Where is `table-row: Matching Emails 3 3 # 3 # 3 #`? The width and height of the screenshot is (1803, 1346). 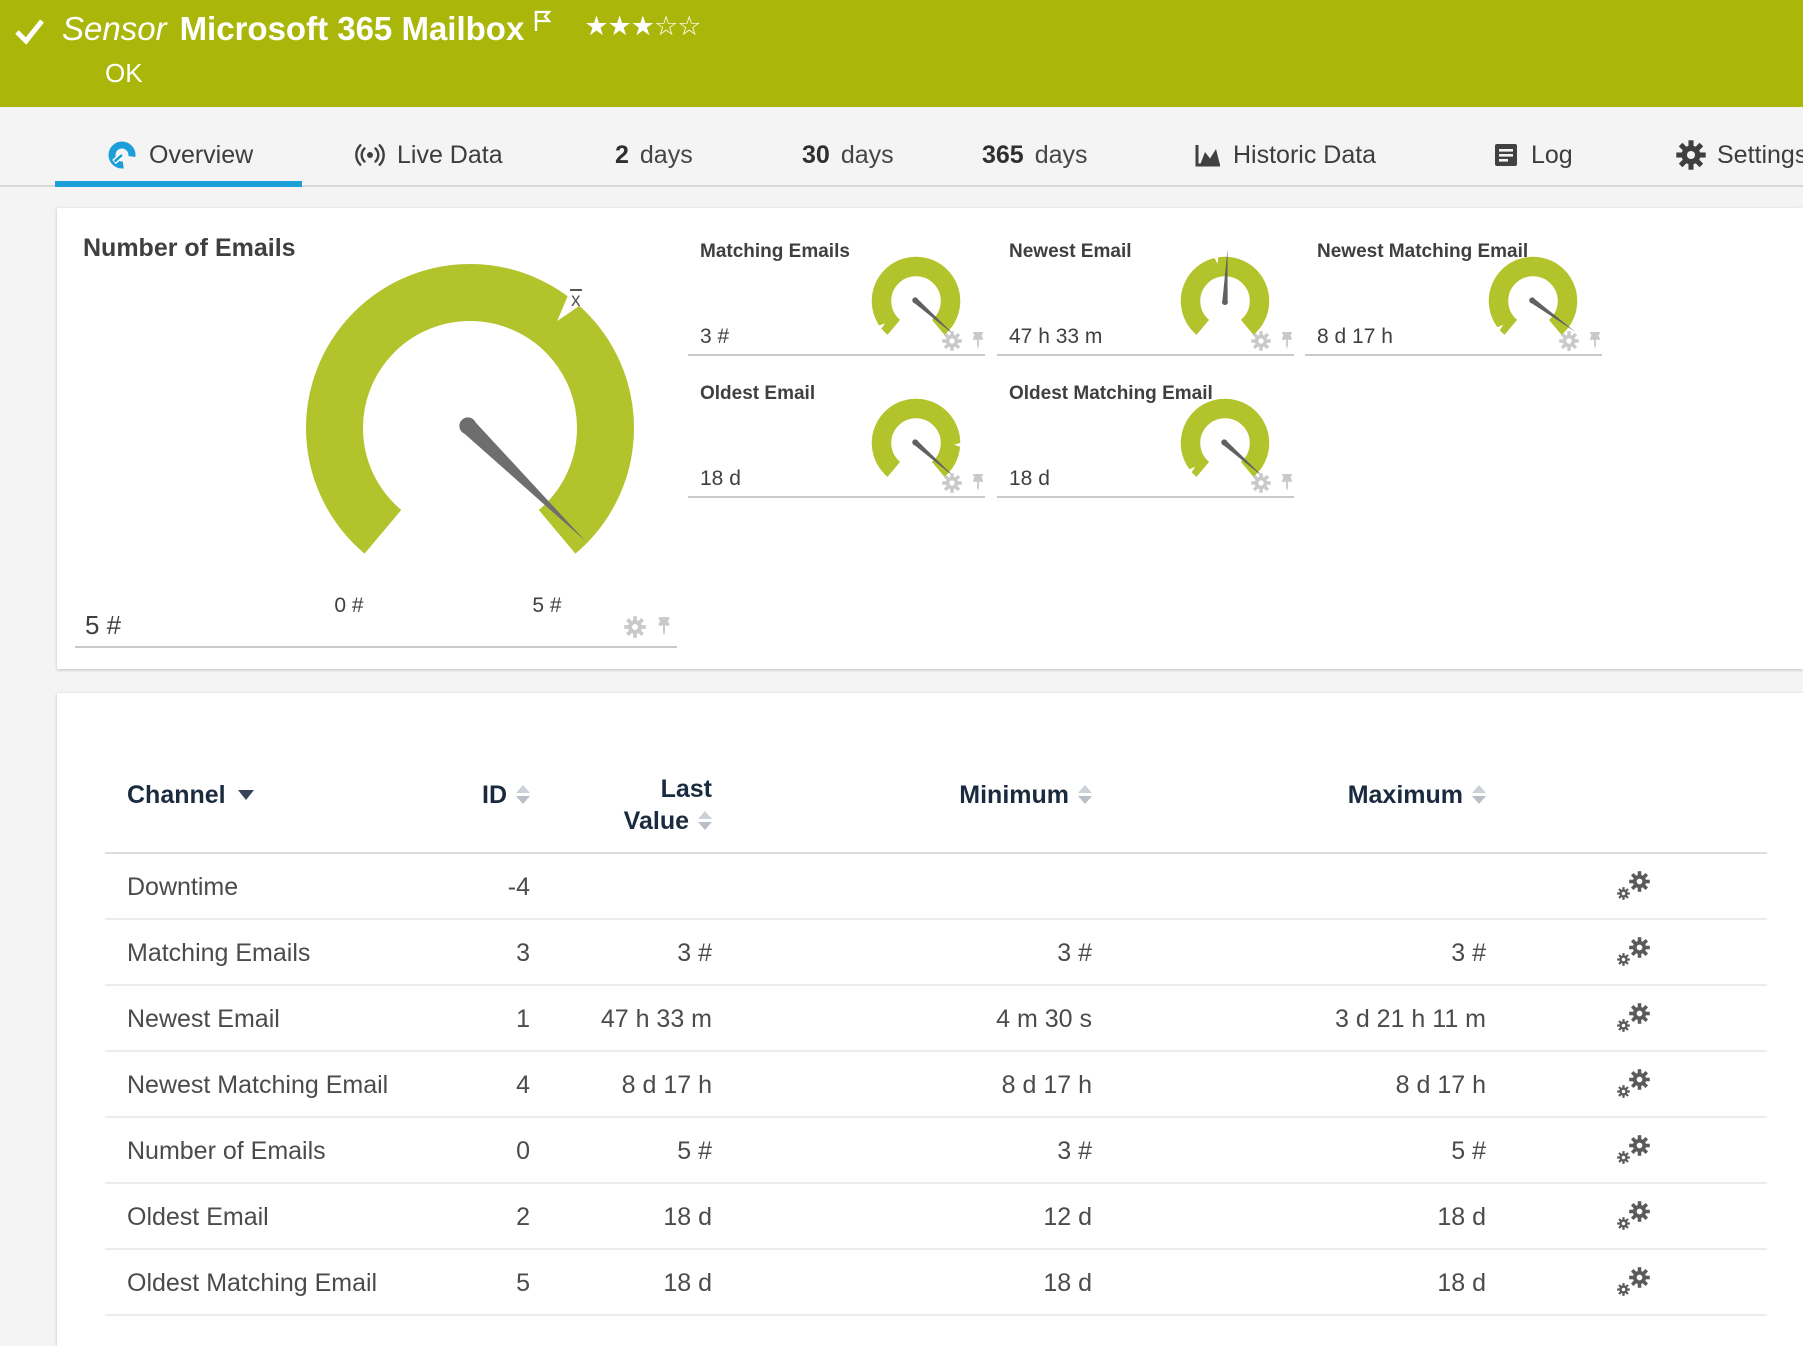
table-row: Matching Emails 3 3 # 3 # 3 # is located at coordinates (936, 953).